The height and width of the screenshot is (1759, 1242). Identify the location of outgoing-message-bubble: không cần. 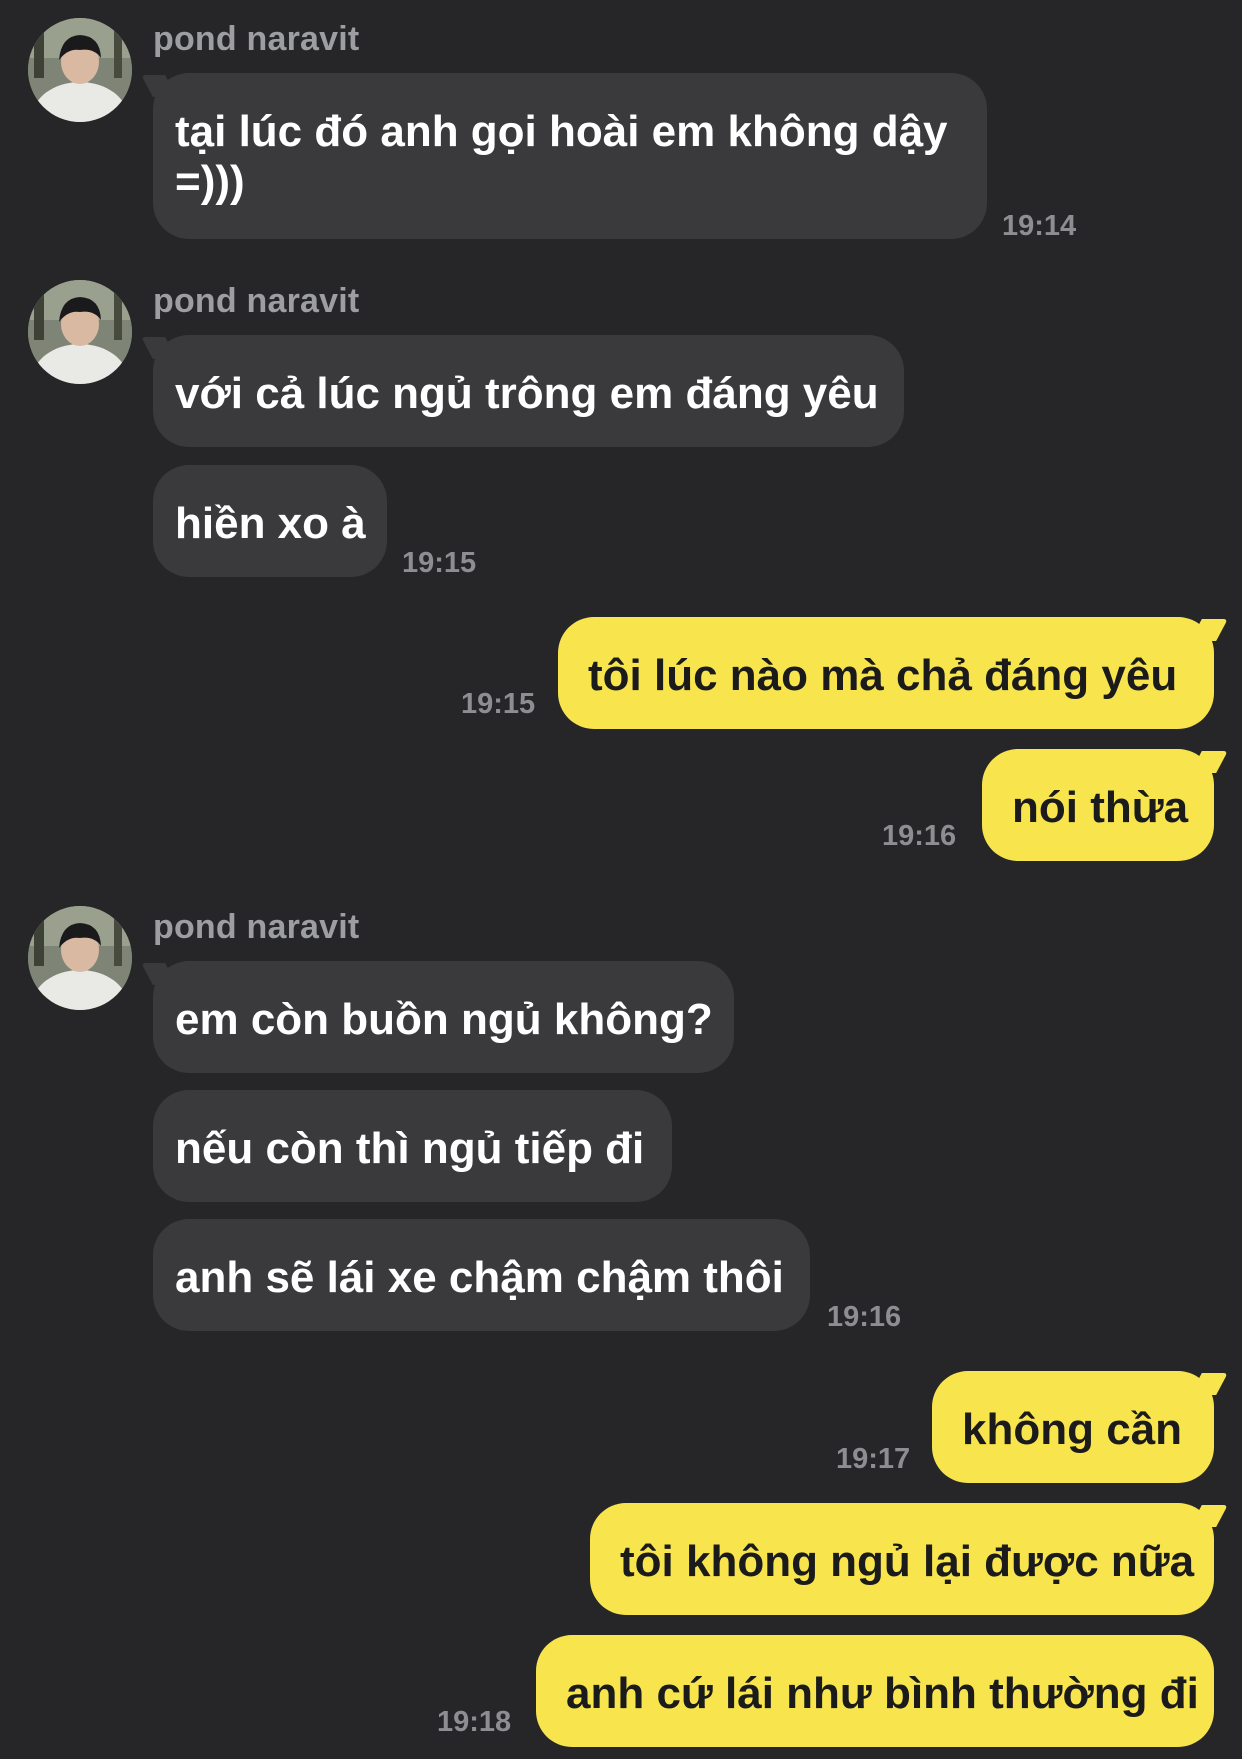
(1073, 1427).